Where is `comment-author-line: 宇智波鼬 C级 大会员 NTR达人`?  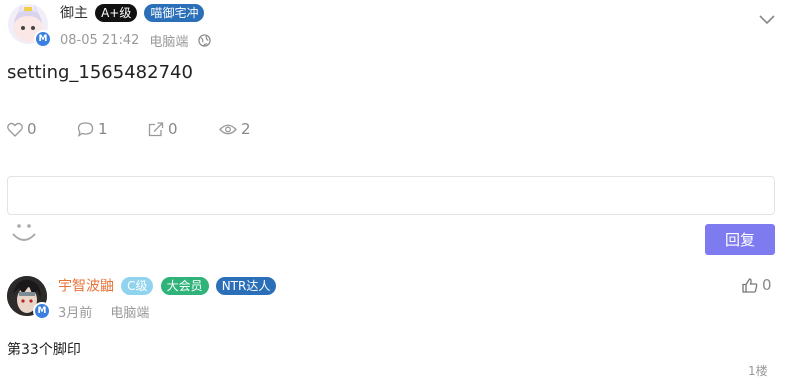
comment-author-line: 宇智波鼬 C级 大会员 NTR达人 is located at coordinates (167, 285).